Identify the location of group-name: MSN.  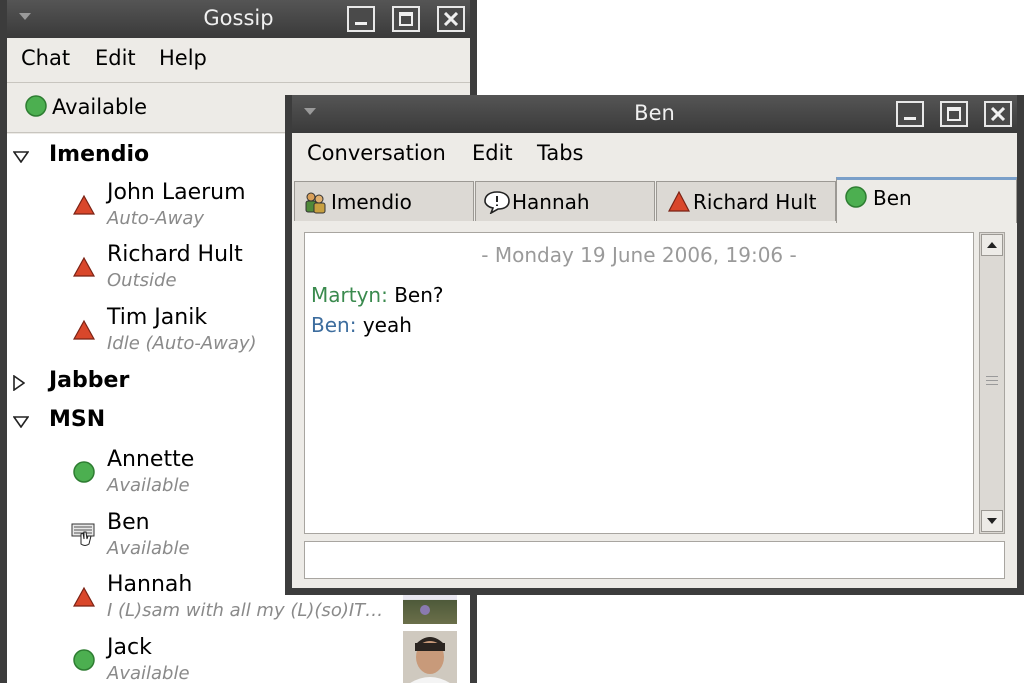
(77, 419).